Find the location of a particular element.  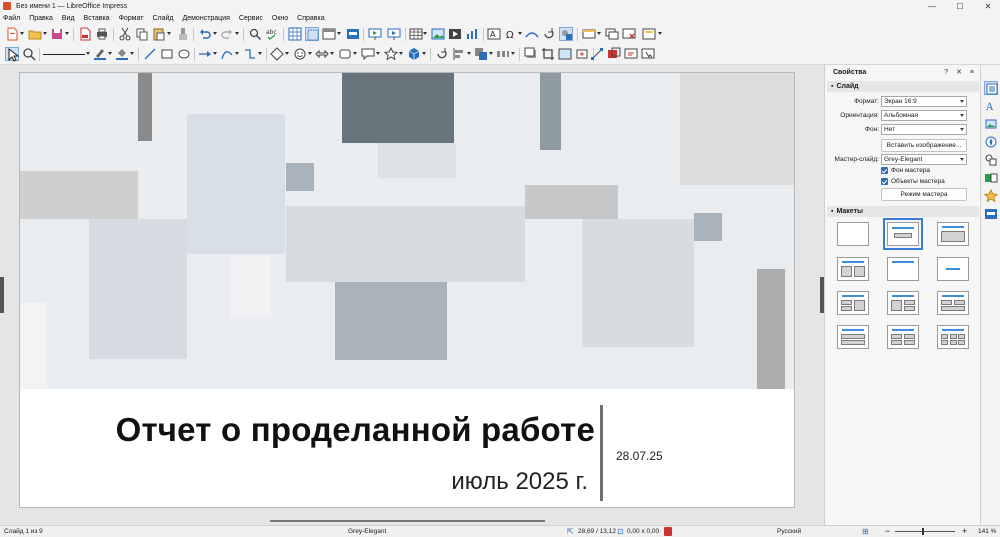

print-icon is located at coordinates (102, 34).